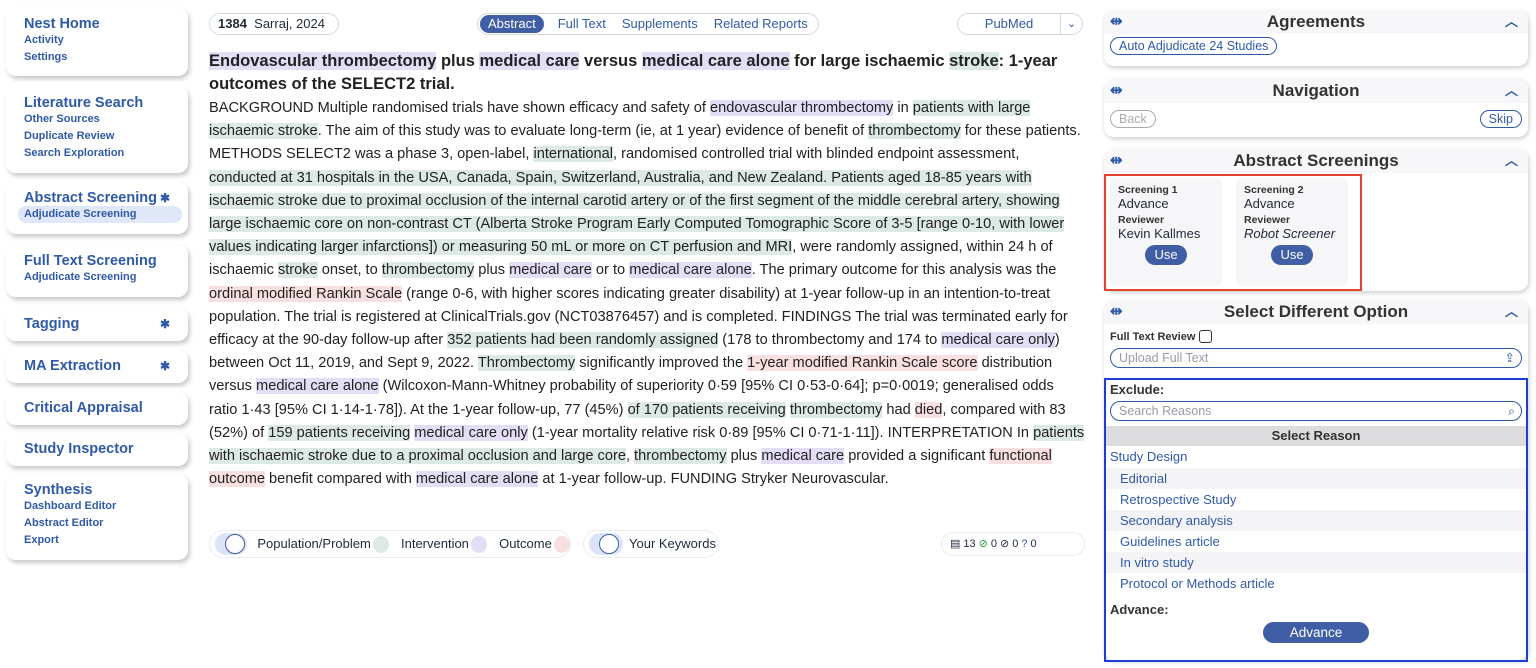 Image resolution: width=1536 pixels, height=668 pixels. Describe the element at coordinates (1292, 255) in the screenshot. I see `use-screening-2-button: Use` at that location.